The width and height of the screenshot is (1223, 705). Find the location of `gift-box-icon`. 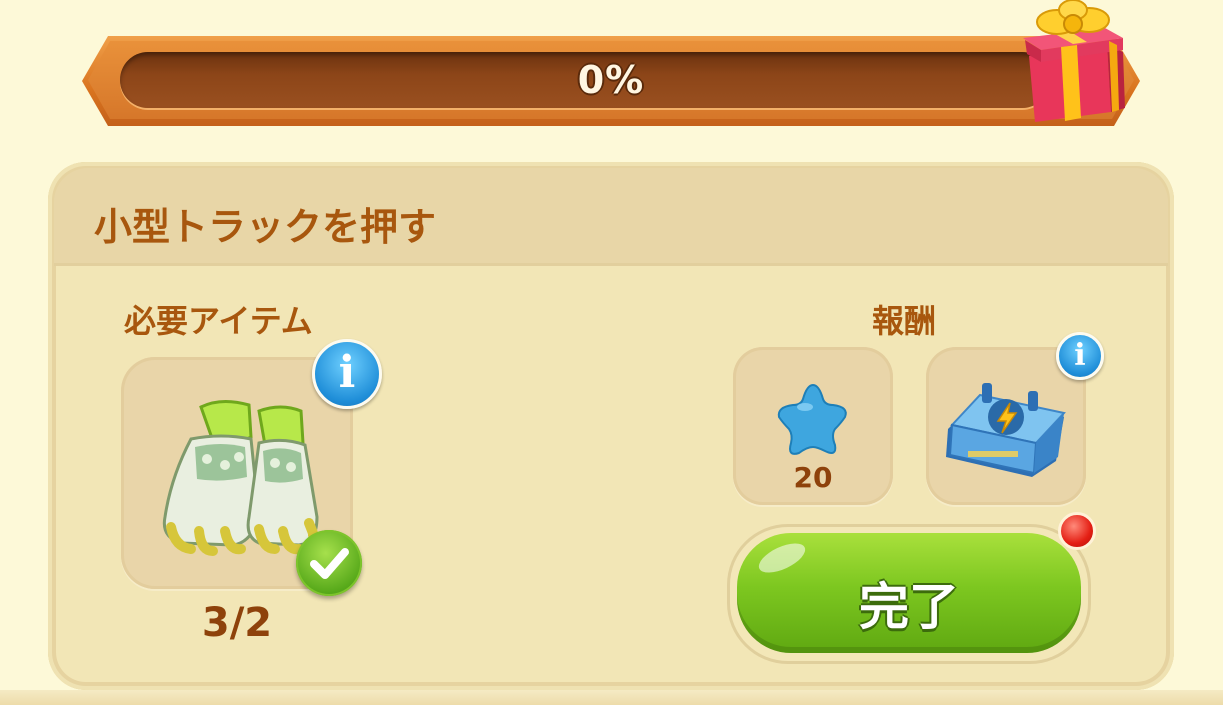

gift-box-icon is located at coordinates (1072, 62).